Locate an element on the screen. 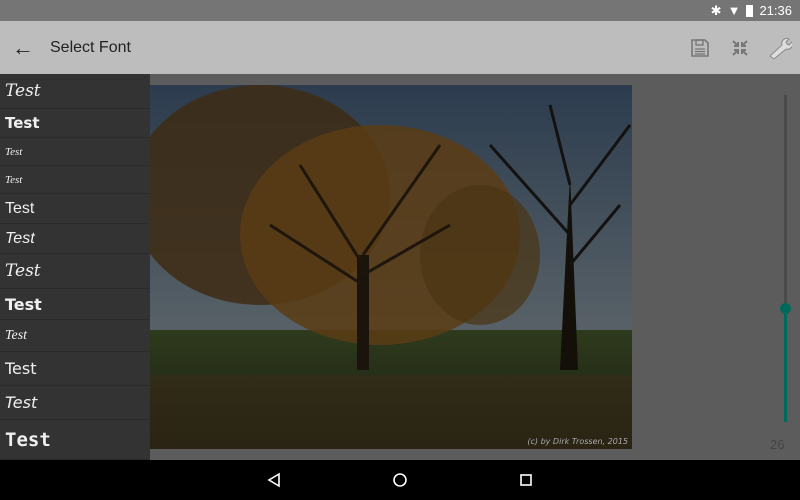 This screenshot has width=800, height=500. save-icon is located at coordinates (700, 47).